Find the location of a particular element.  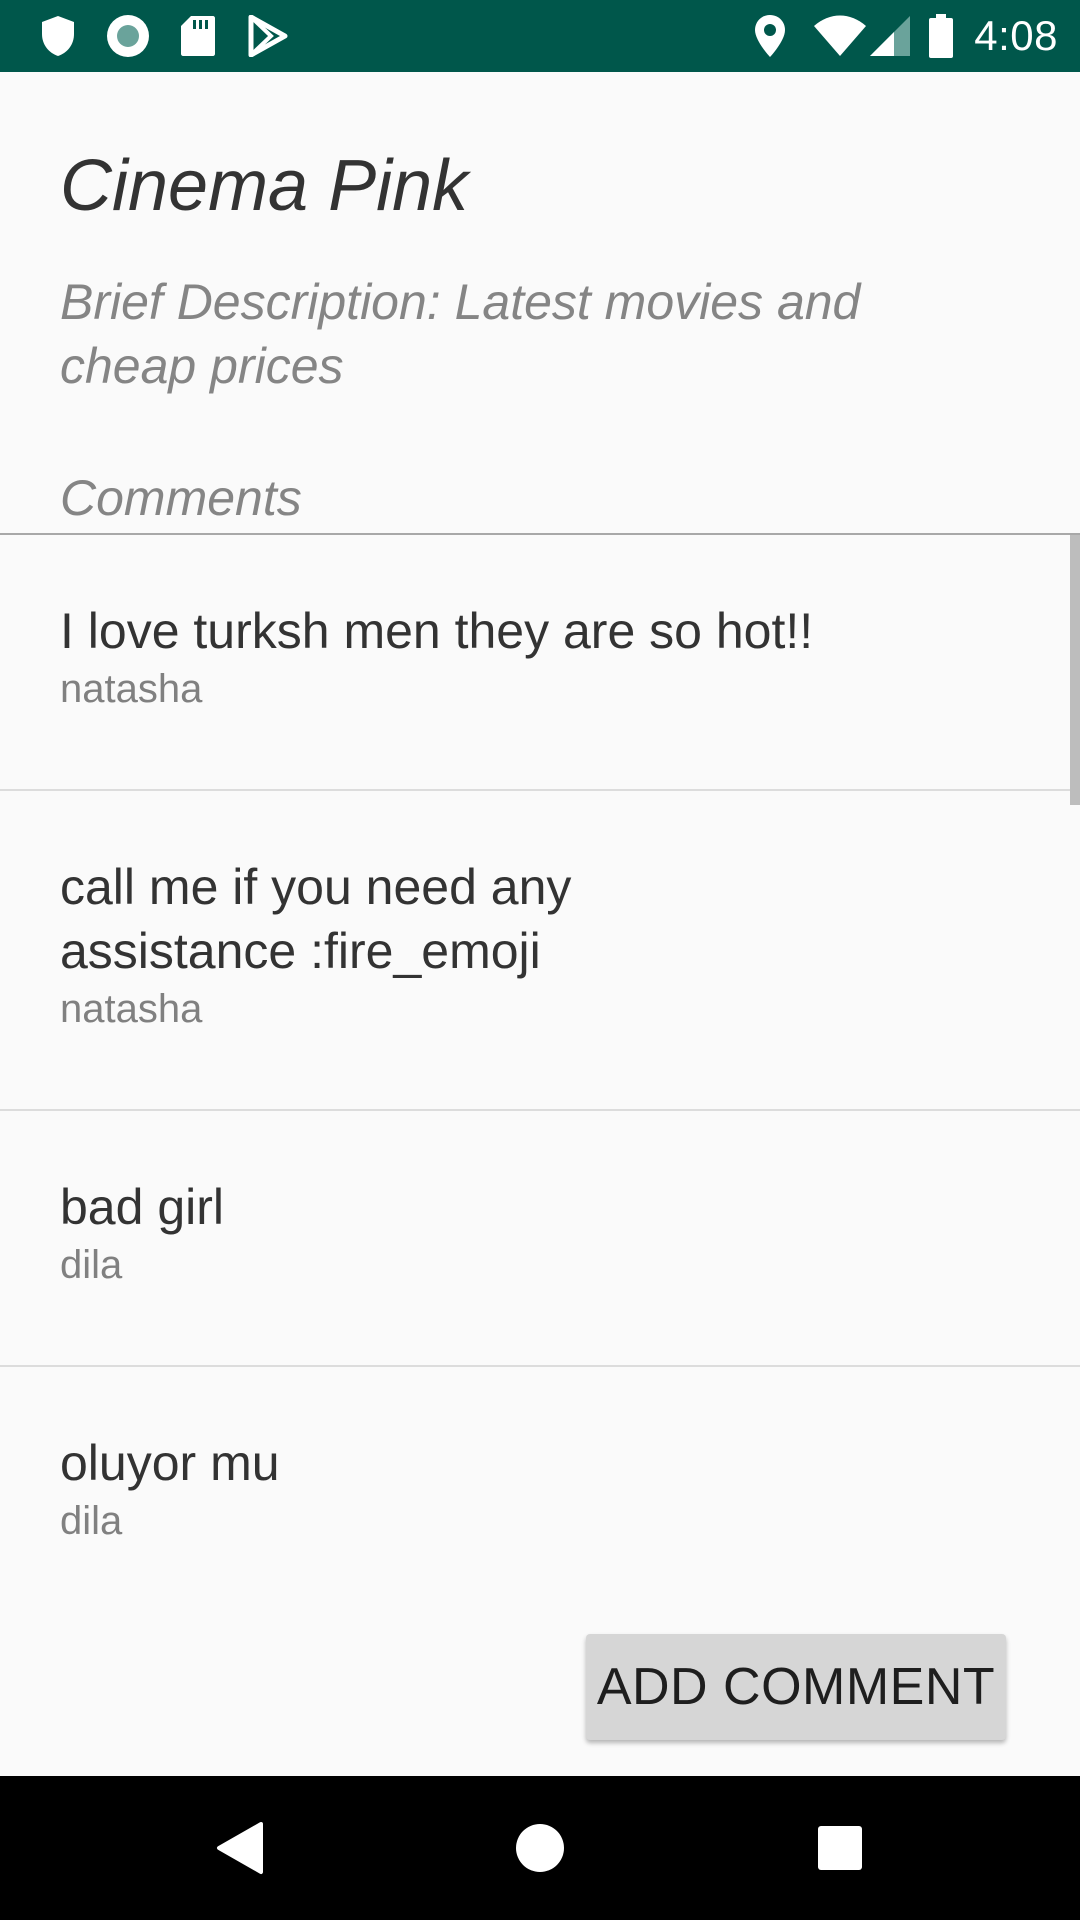

clock: 4:08 is located at coordinates (1016, 35).